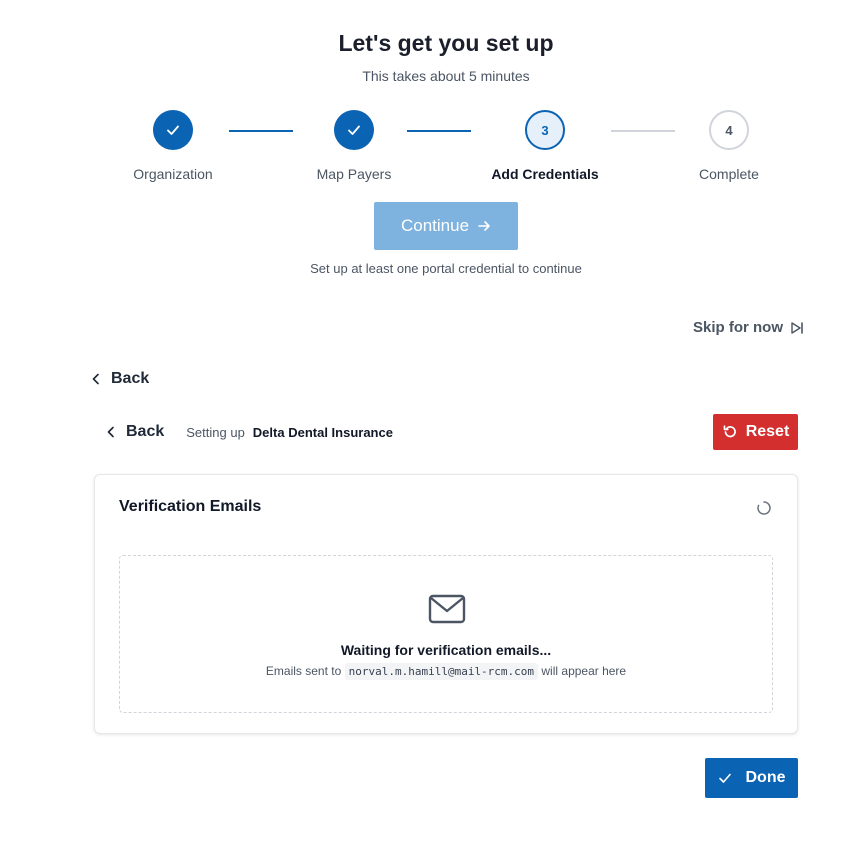 The width and height of the screenshot is (864, 852). I want to click on step-add-credentials: 3 Add Credentials, so click(545, 146).